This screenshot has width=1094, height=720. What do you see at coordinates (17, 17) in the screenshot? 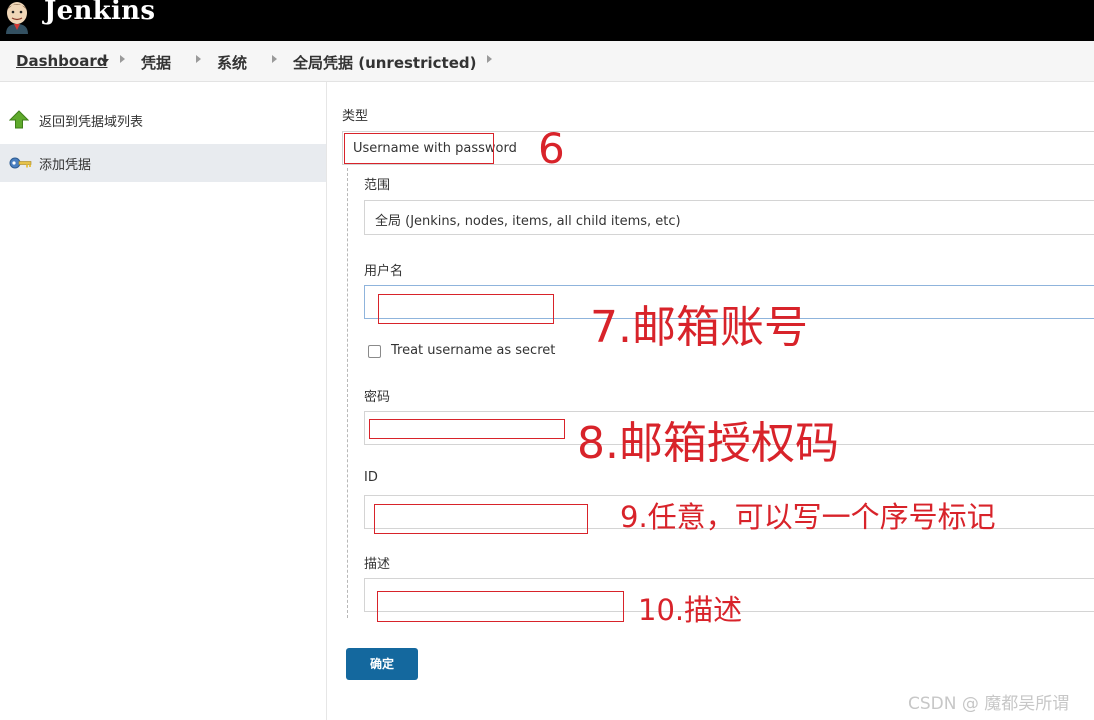
I see `jenkins-logo-icon` at bounding box center [17, 17].